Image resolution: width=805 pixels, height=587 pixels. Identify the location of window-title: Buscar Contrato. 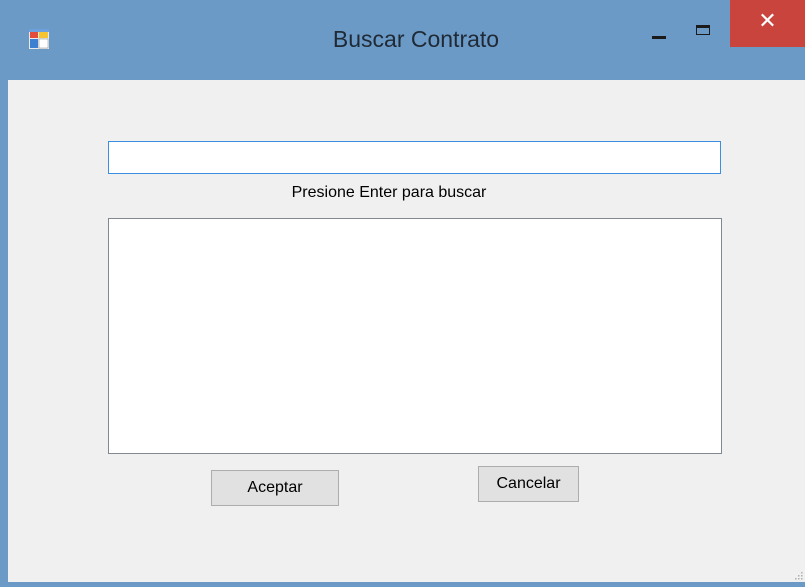
(416, 39).